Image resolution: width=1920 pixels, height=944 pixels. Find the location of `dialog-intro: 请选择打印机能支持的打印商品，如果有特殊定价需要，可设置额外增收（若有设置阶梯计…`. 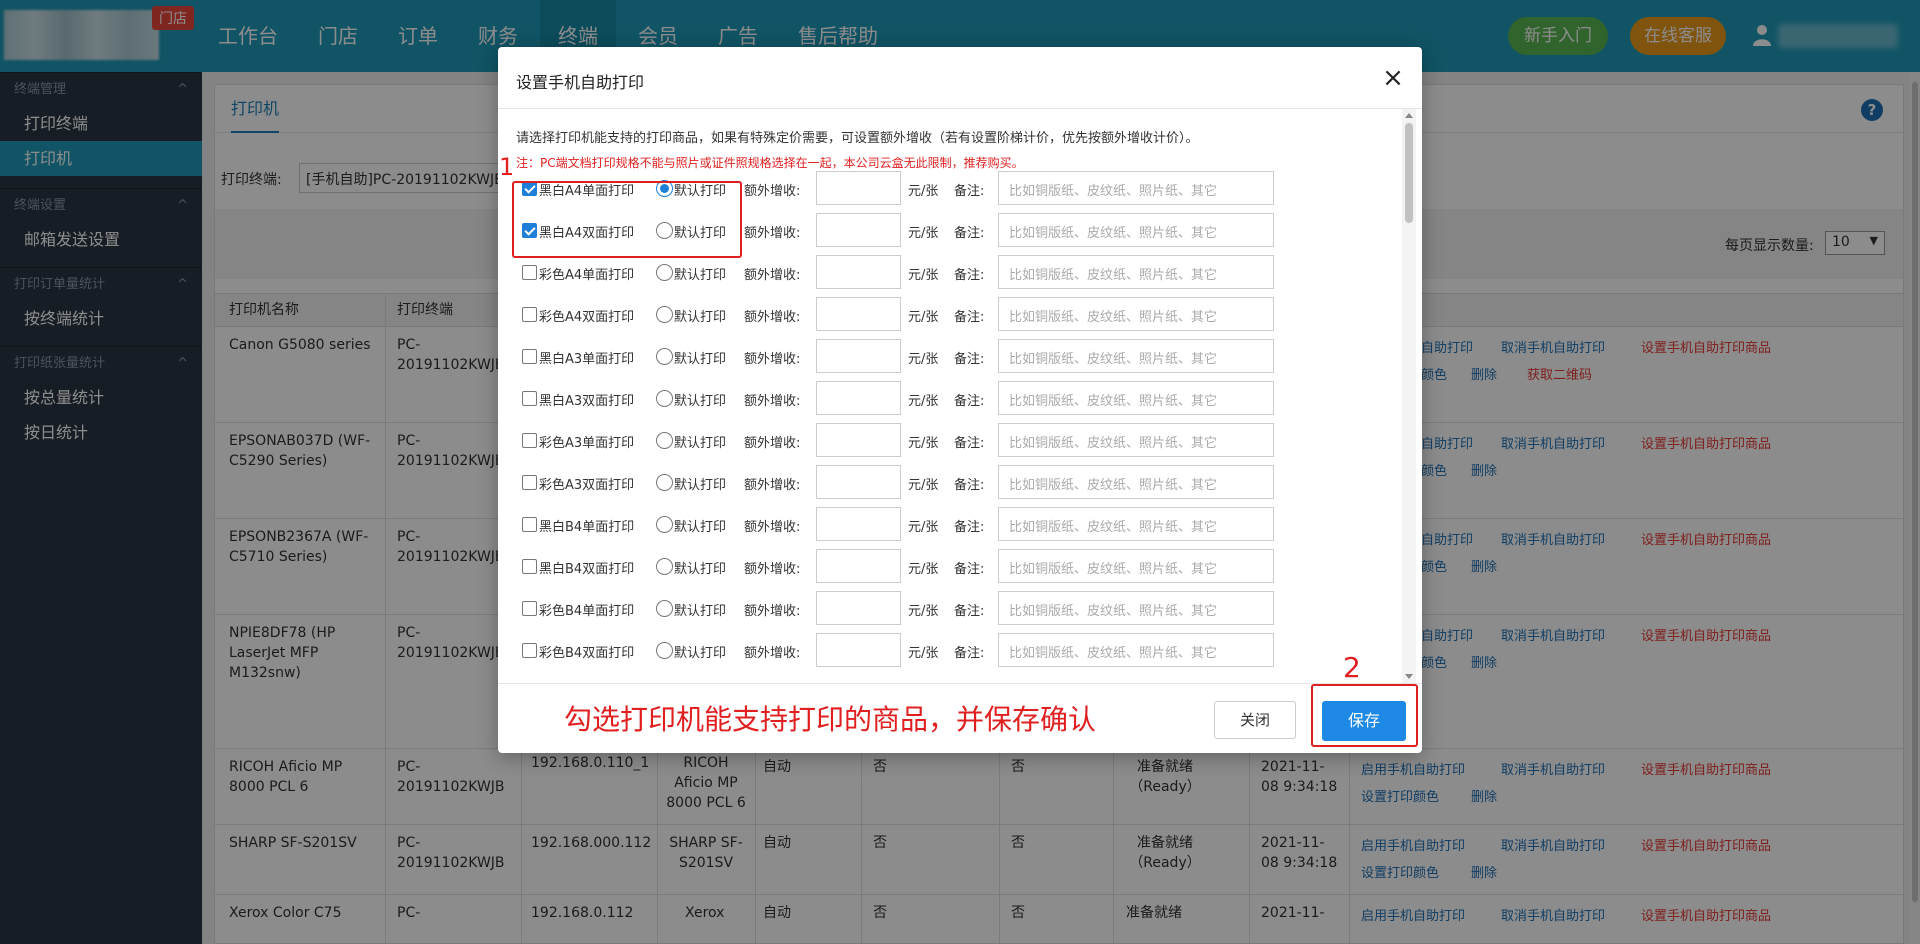

dialog-intro: 请选择打印机能支持的打印商品，如果有特殊定价需要，可设置额外增收（若有设置阶梯计… is located at coordinates (857, 138).